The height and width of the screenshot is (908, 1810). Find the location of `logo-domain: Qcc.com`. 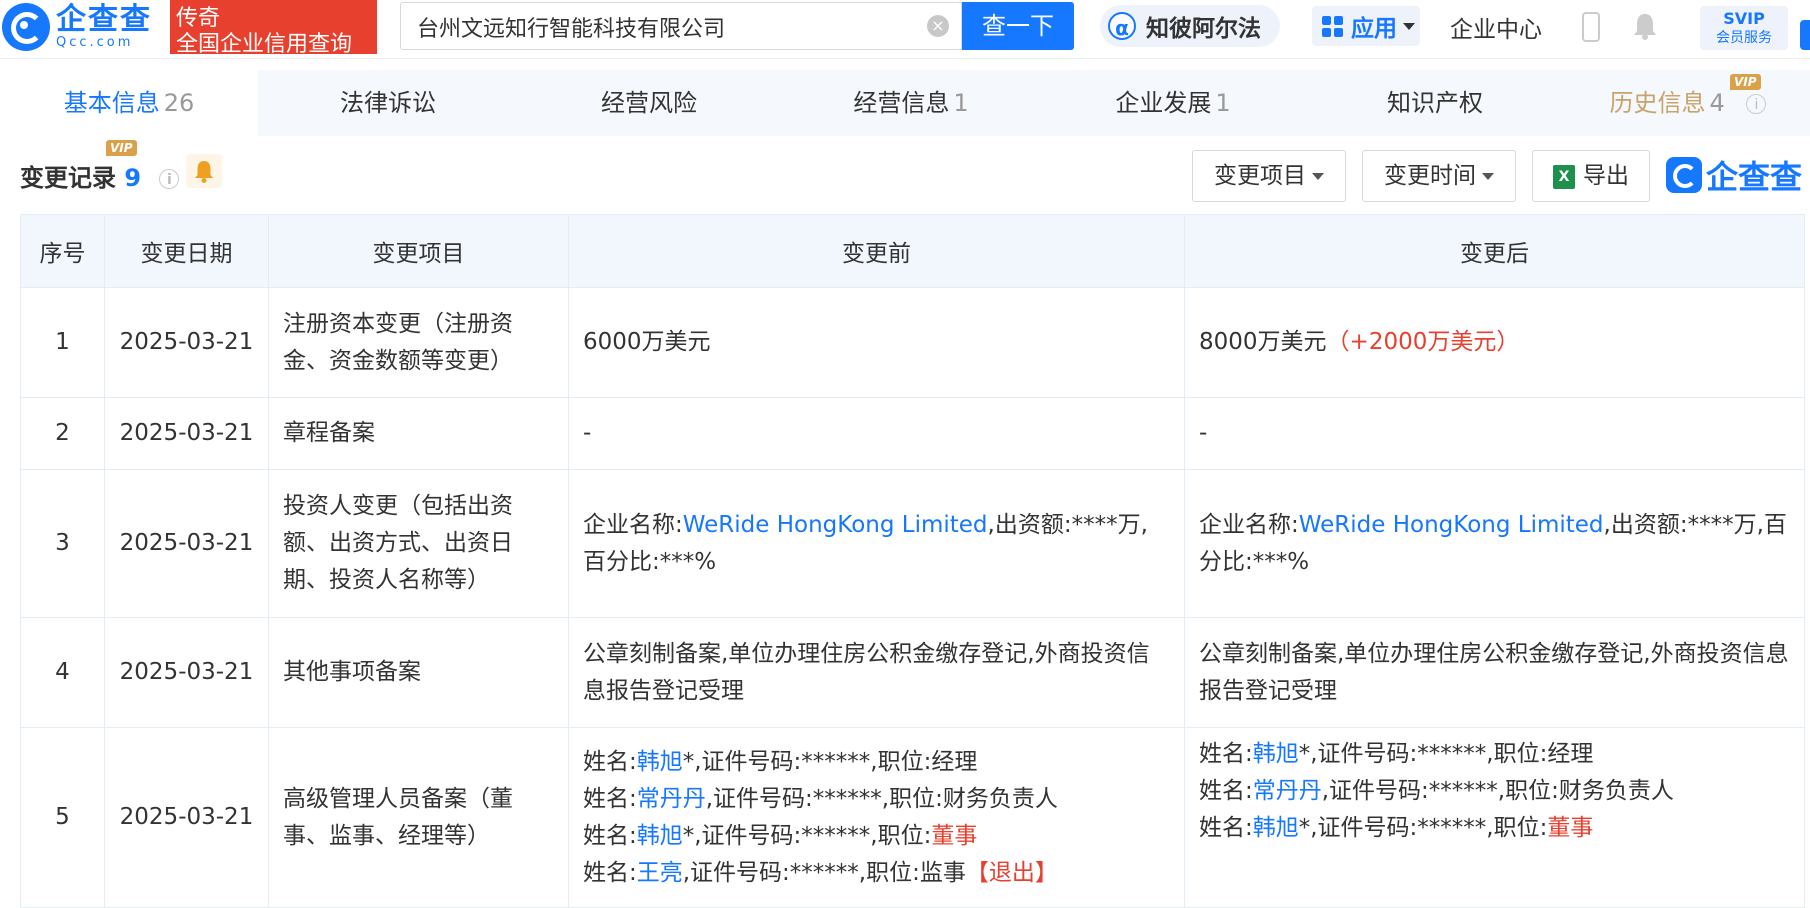

logo-domain: Qcc.com is located at coordinates (95, 42).